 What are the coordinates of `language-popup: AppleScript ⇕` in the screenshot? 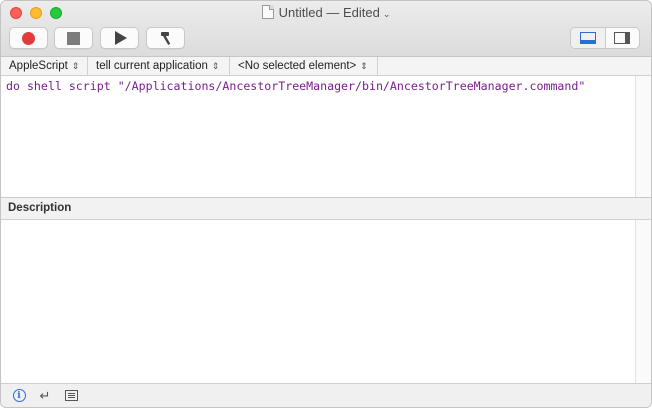 It's located at (44, 66).